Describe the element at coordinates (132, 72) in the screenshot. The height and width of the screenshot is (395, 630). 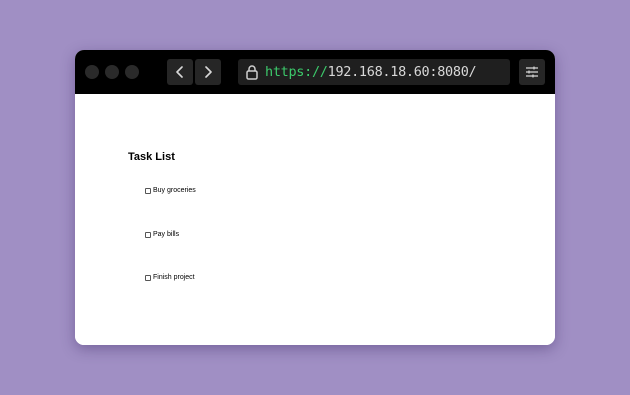
I see `window-maximize-dot` at that location.